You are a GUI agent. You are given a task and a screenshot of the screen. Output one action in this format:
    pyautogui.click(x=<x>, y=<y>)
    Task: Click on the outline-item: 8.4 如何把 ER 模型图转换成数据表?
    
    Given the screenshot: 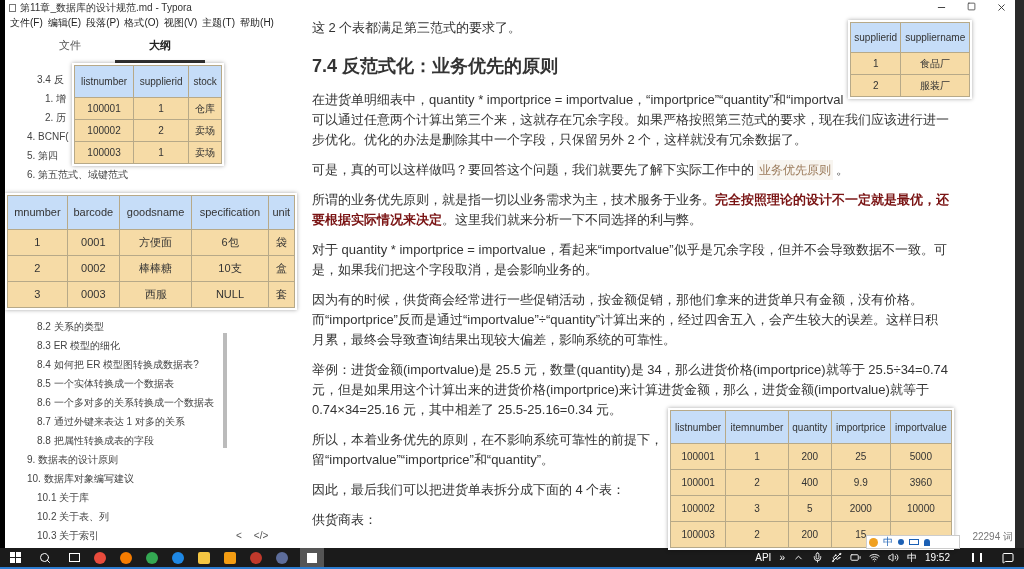 What is the action you would take?
    pyautogui.click(x=118, y=364)
    